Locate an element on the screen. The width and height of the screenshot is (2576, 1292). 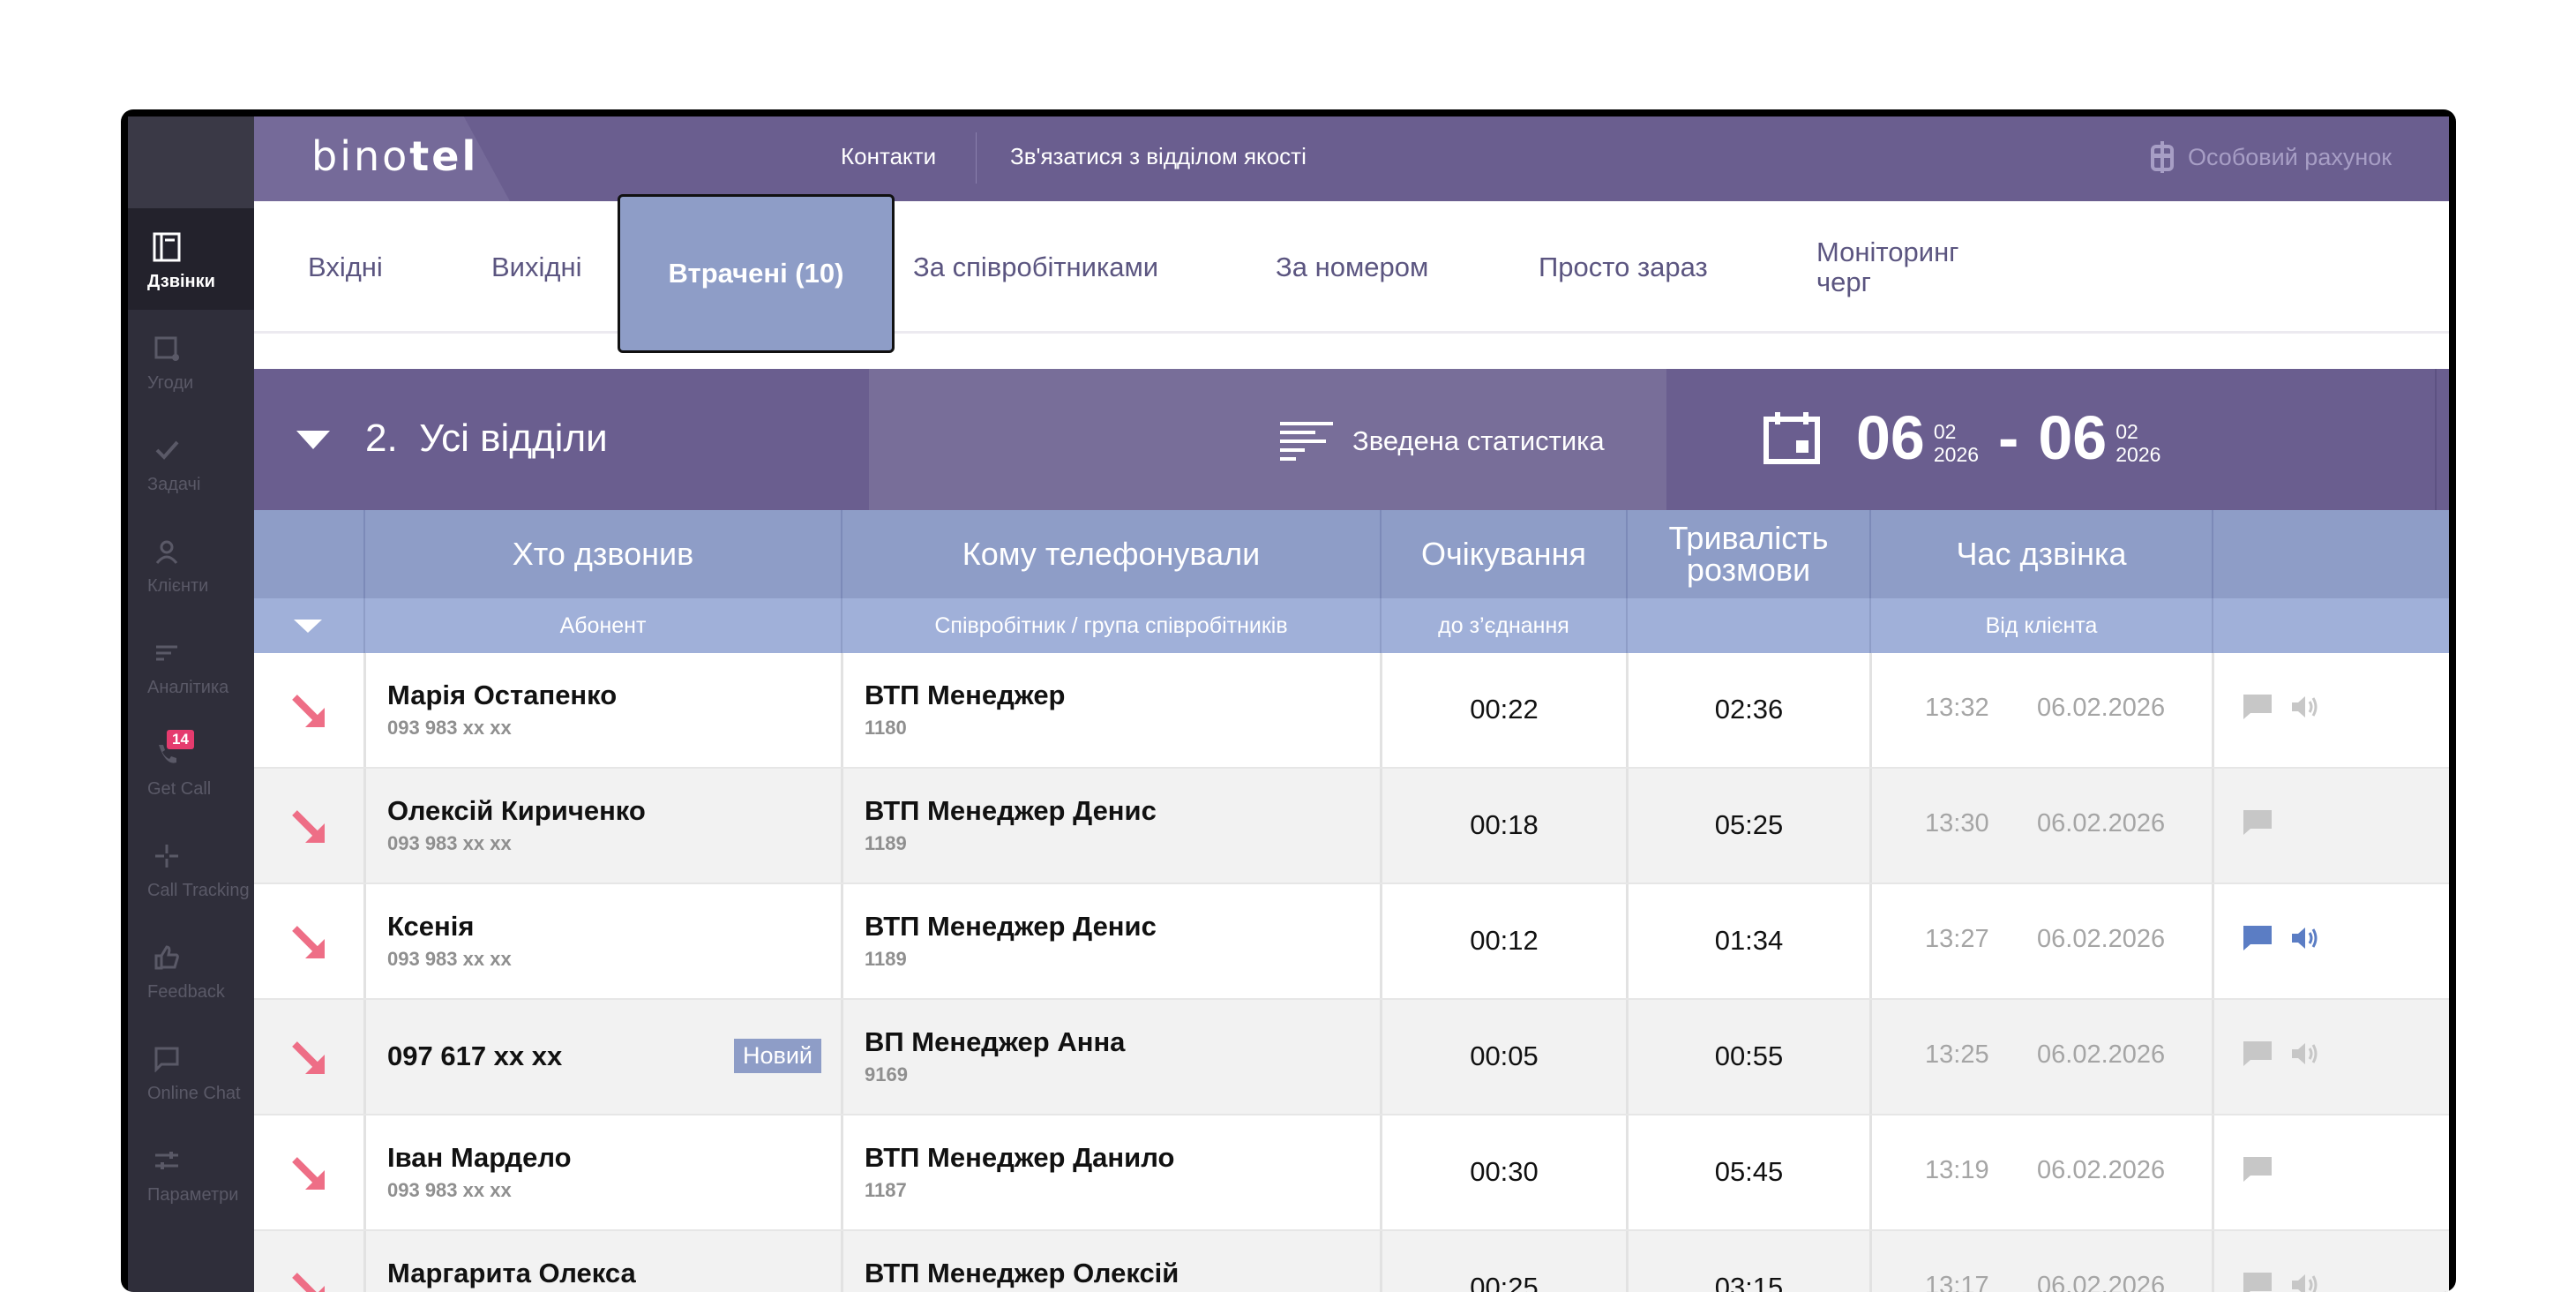
sidebar-item-label: Call Tracking is located at coordinates (198, 890).